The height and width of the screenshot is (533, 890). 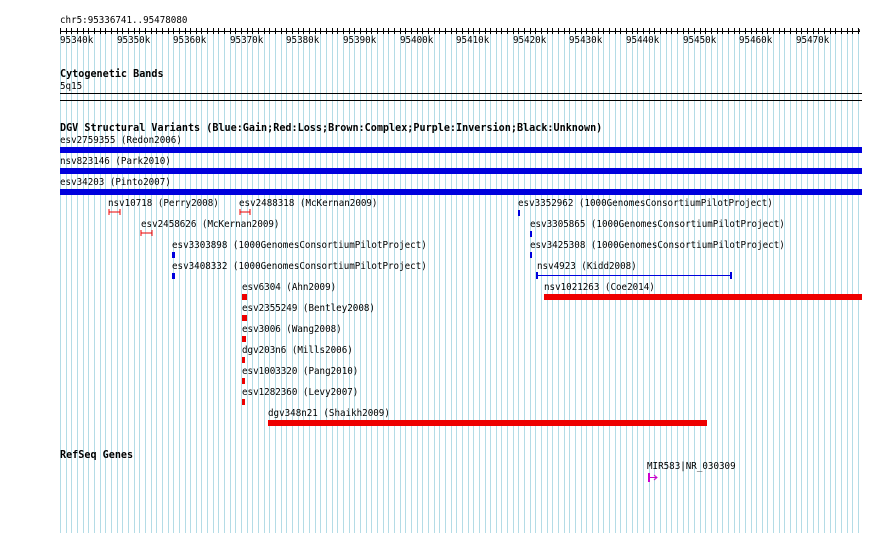 What do you see at coordinates (461, 93) in the screenshot?
I see `cytoband-line` at bounding box center [461, 93].